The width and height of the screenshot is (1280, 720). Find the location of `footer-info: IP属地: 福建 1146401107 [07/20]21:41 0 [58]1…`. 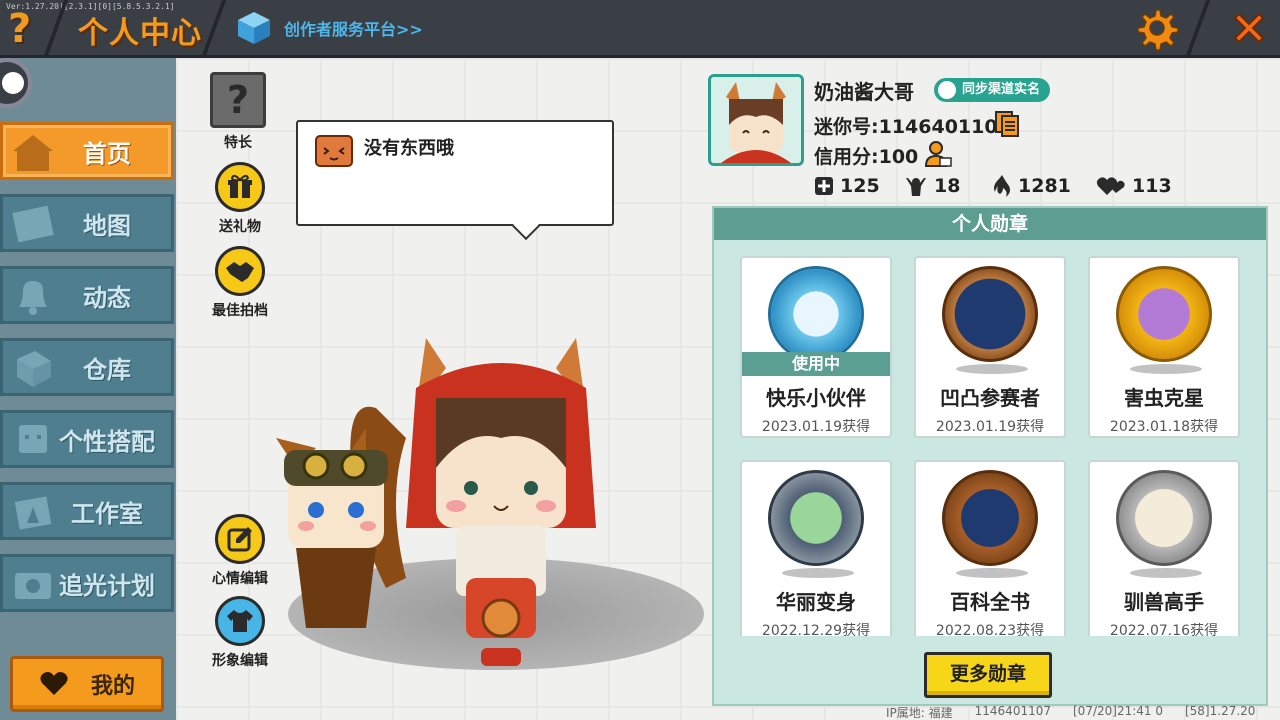

footer-info: IP属地: 福建 1146401107 [07/20]21:41 0 [58]1… is located at coordinates (1083, 712).